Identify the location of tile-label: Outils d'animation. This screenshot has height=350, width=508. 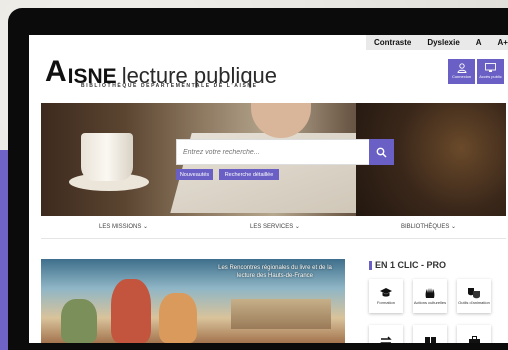
(474, 302).